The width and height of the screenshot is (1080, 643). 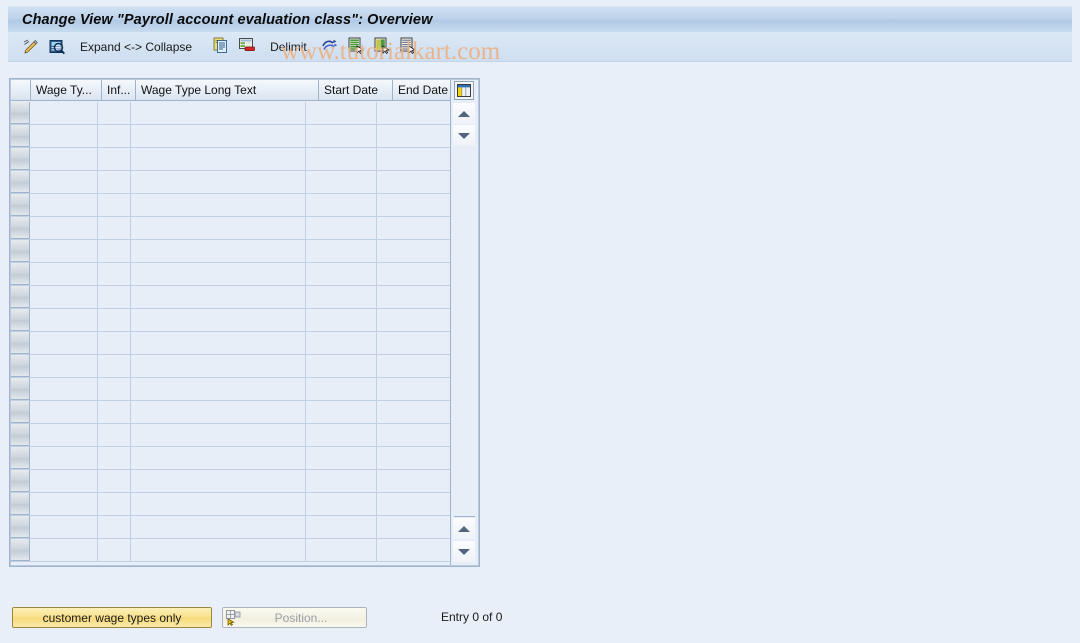 What do you see at coordinates (247, 47) in the screenshot?
I see `delete-row-button` at bounding box center [247, 47].